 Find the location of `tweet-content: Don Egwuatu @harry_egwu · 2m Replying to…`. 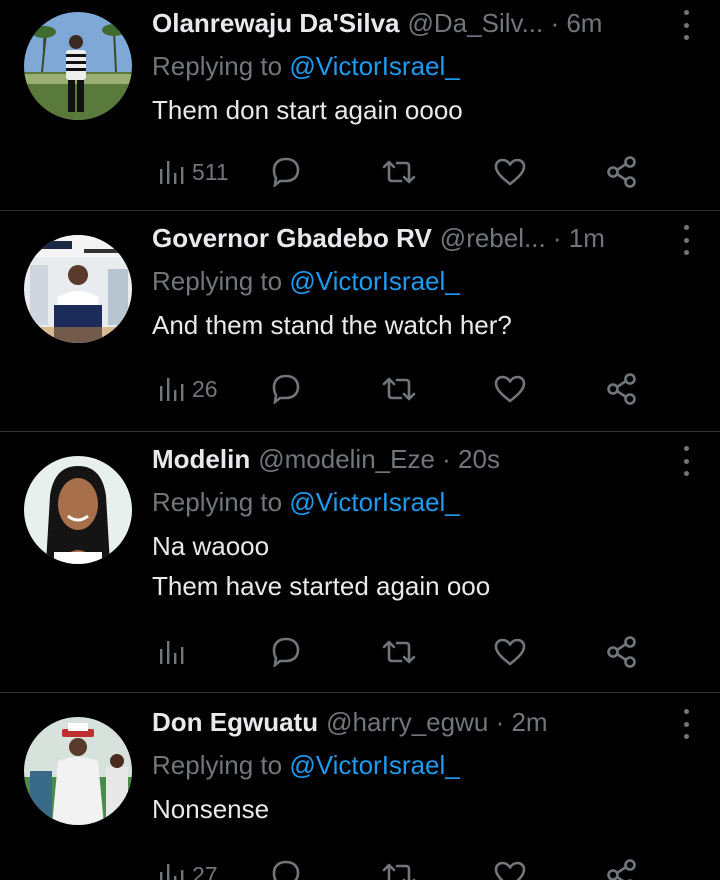

tweet-content: Don Egwuatu @harry_egwu · 2m Replying to… is located at coordinates (424, 764).